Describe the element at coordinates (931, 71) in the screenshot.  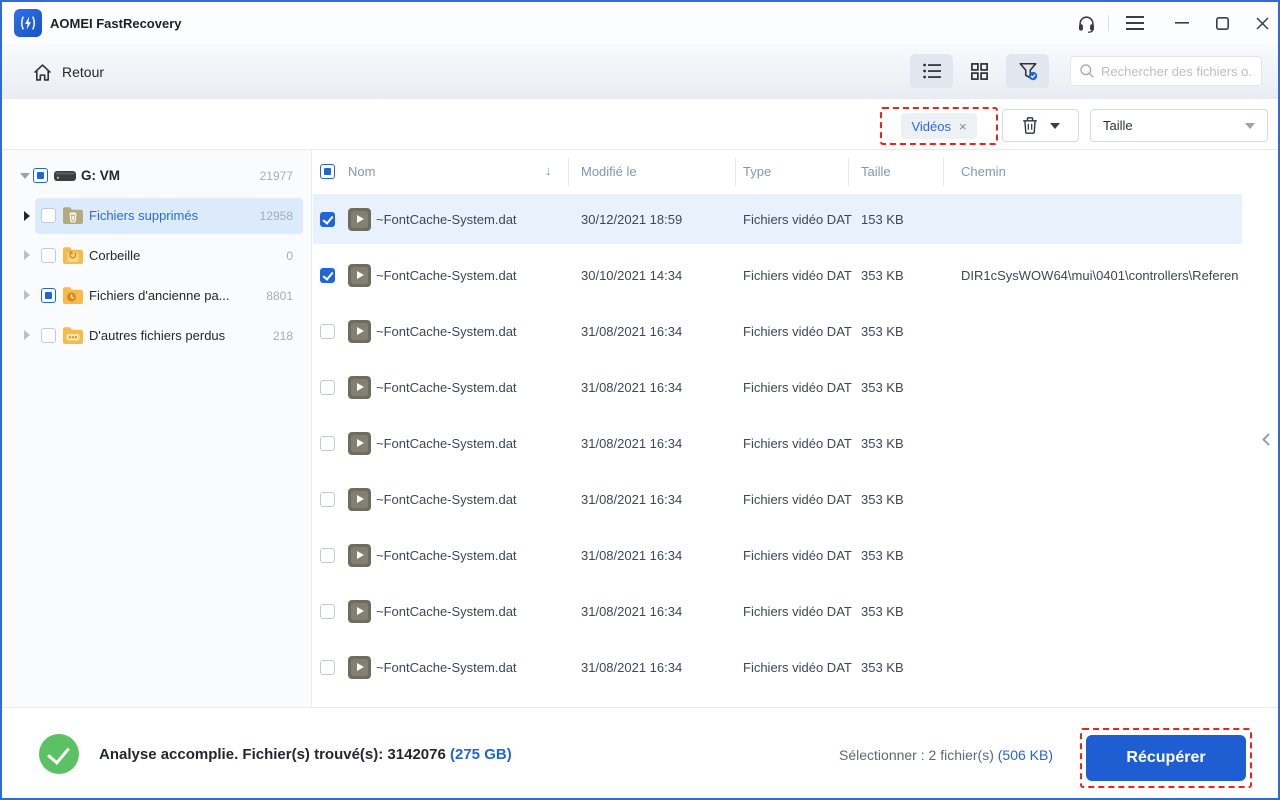
I see `list-view-button` at that location.